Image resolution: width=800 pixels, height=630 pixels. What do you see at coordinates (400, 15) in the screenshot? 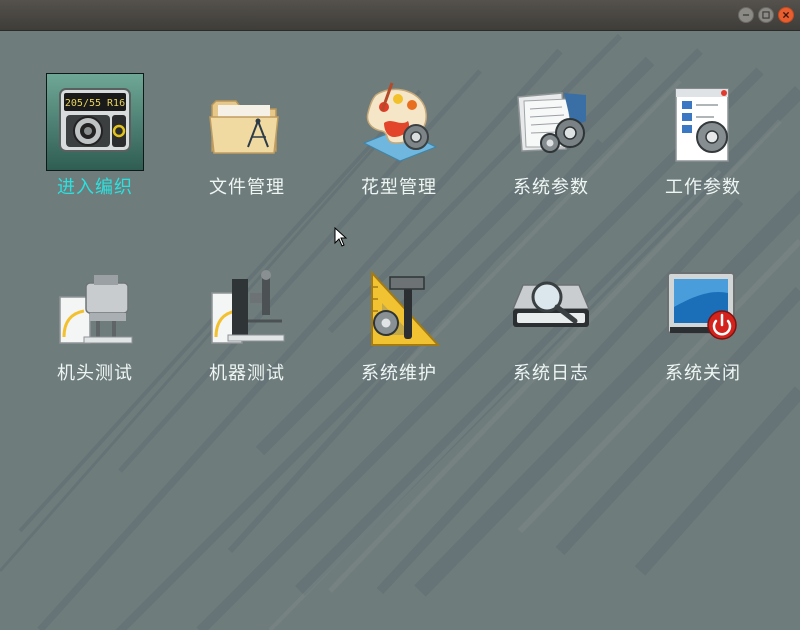
I see `window-titlebar` at bounding box center [400, 15].